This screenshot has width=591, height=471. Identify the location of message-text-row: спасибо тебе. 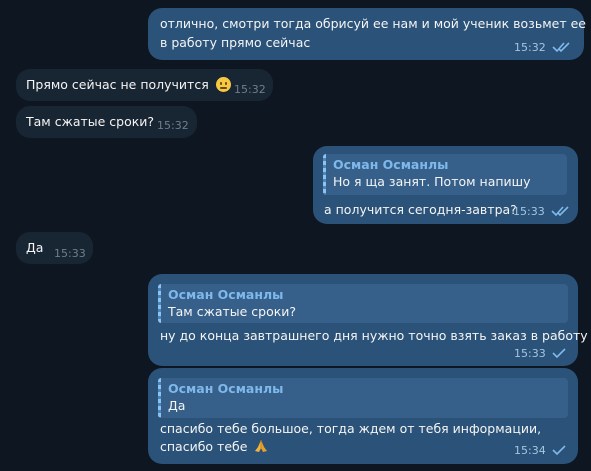
(214, 447).